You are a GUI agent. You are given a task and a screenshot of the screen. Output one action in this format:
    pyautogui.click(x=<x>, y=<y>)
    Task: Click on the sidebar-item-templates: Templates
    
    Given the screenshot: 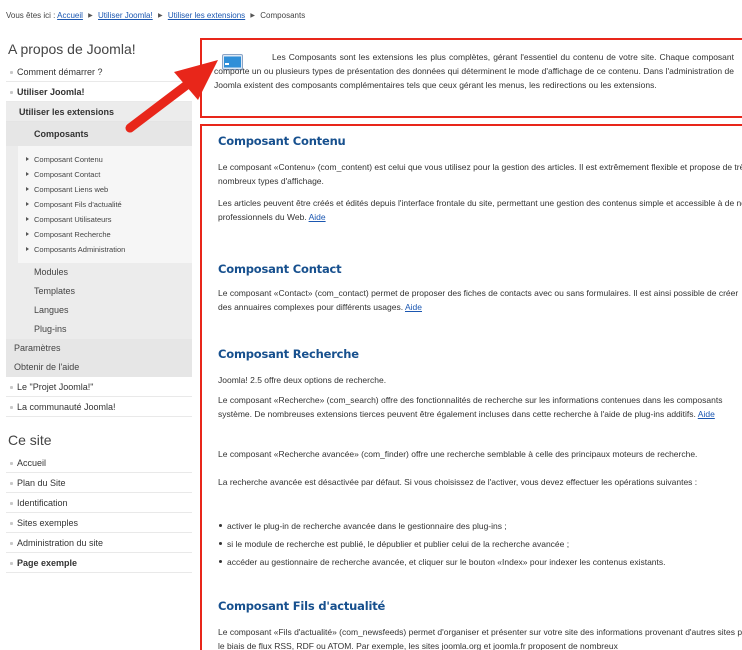 What is the action you would take?
    pyautogui.click(x=99, y=291)
    